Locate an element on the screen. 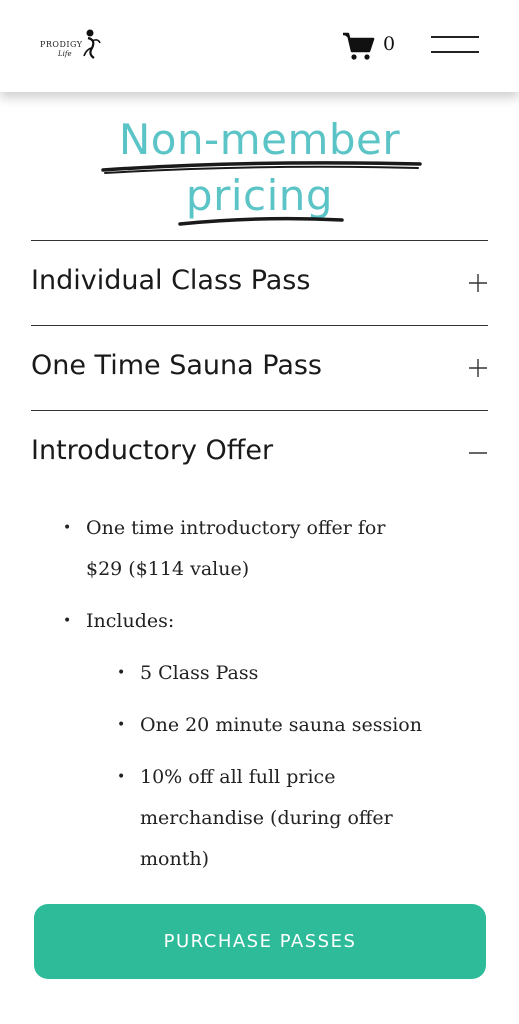  accordion-item-one-time-sauna-pass: One Time Sauna Pass is located at coordinates (259, 368).